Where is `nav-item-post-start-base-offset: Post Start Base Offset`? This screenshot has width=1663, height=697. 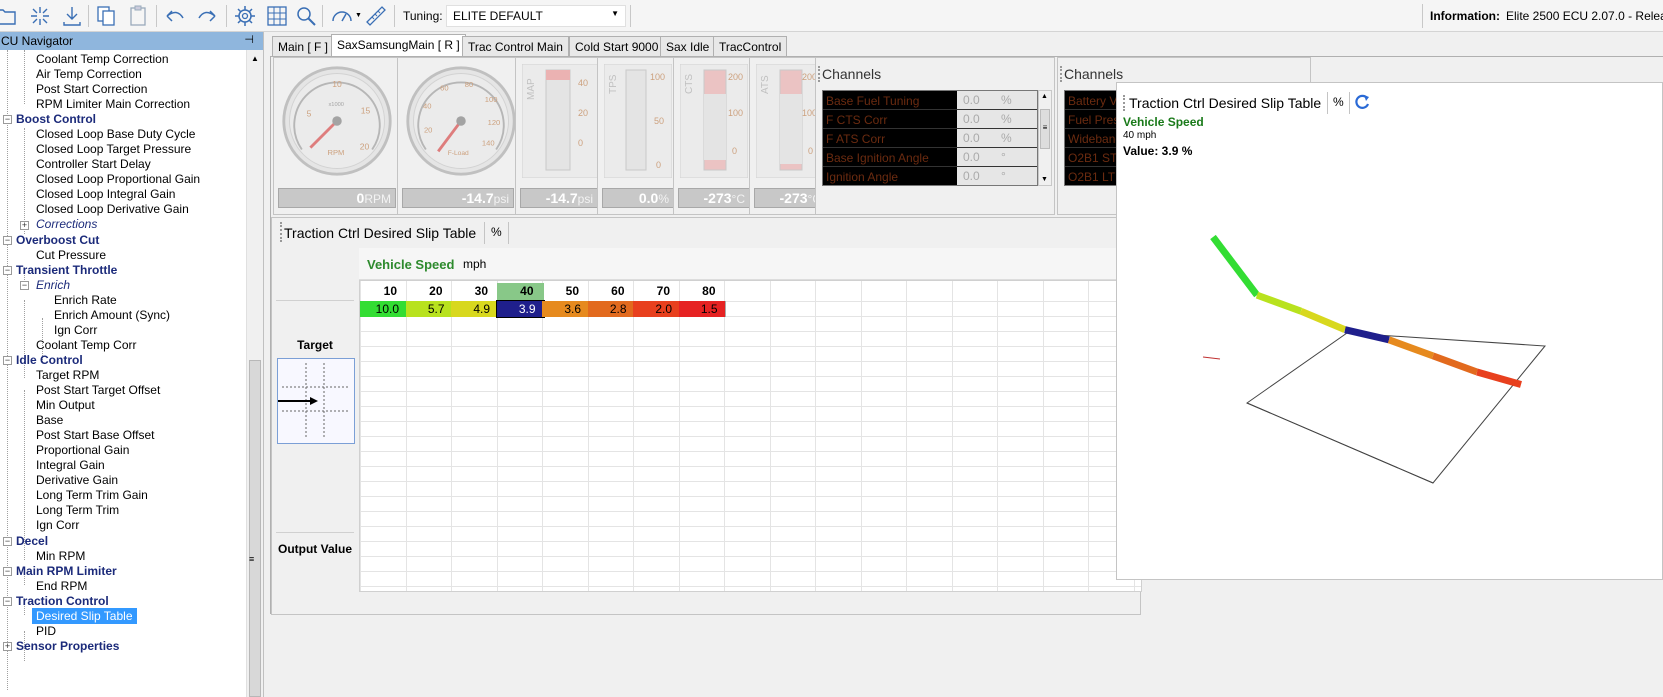
nav-item-post-start-base-offset: Post Start Base Offset is located at coordinates (95, 435).